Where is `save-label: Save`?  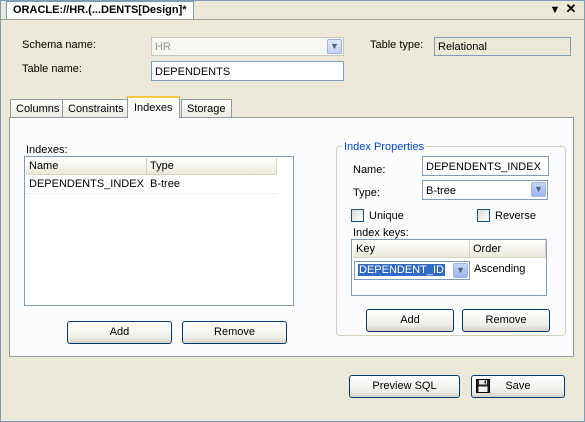 save-label: Save is located at coordinates (518, 386).